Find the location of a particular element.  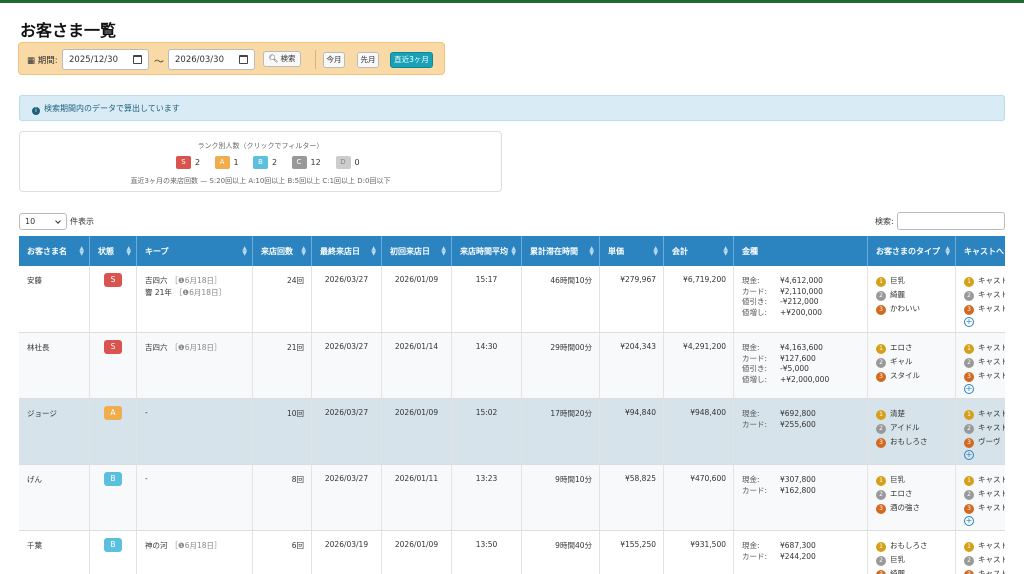

payment-line: 現金: ¥687,300 is located at coordinates (804, 545).